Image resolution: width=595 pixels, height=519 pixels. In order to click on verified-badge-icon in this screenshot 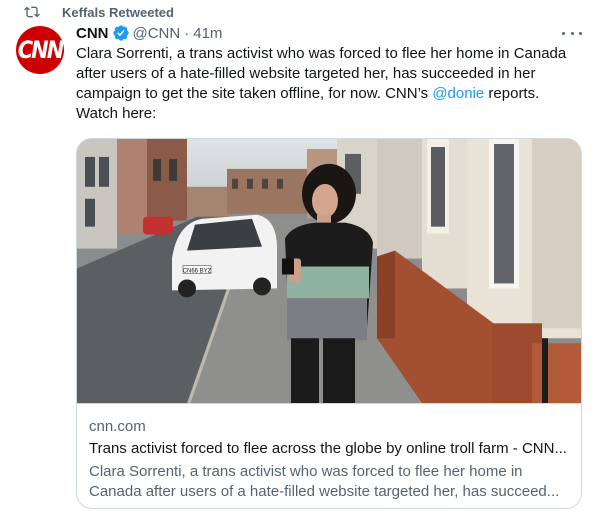, I will do `click(120, 33)`.